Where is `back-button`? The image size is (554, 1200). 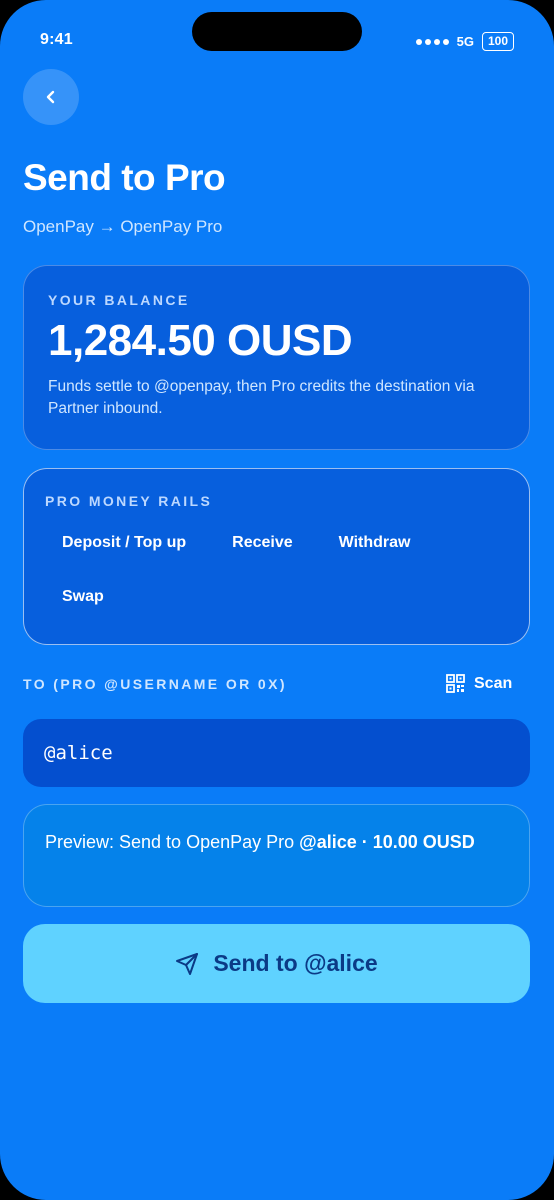 back-button is located at coordinates (51, 97).